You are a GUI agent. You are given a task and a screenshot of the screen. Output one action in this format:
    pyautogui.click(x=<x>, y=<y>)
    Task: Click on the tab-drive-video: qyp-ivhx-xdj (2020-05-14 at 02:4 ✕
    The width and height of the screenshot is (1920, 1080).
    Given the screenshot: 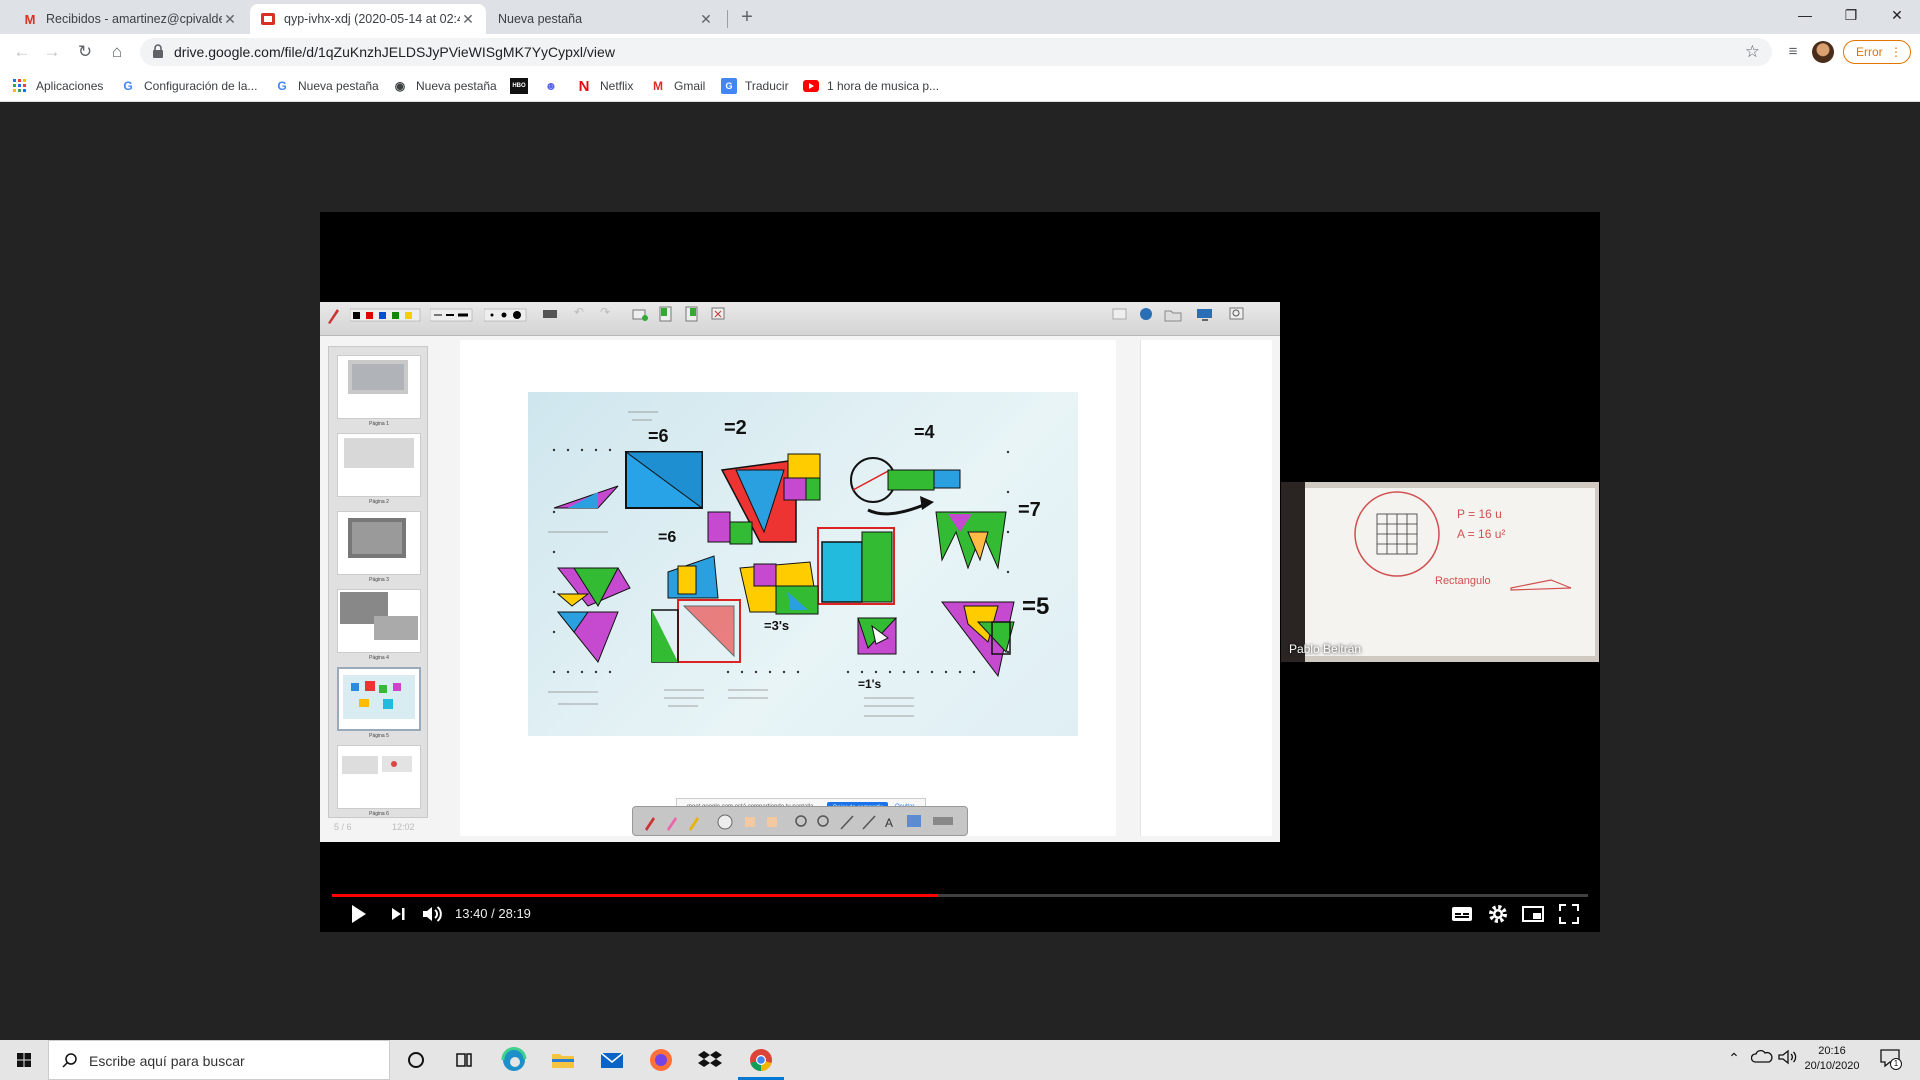 What is the action you would take?
    pyautogui.click(x=368, y=19)
    